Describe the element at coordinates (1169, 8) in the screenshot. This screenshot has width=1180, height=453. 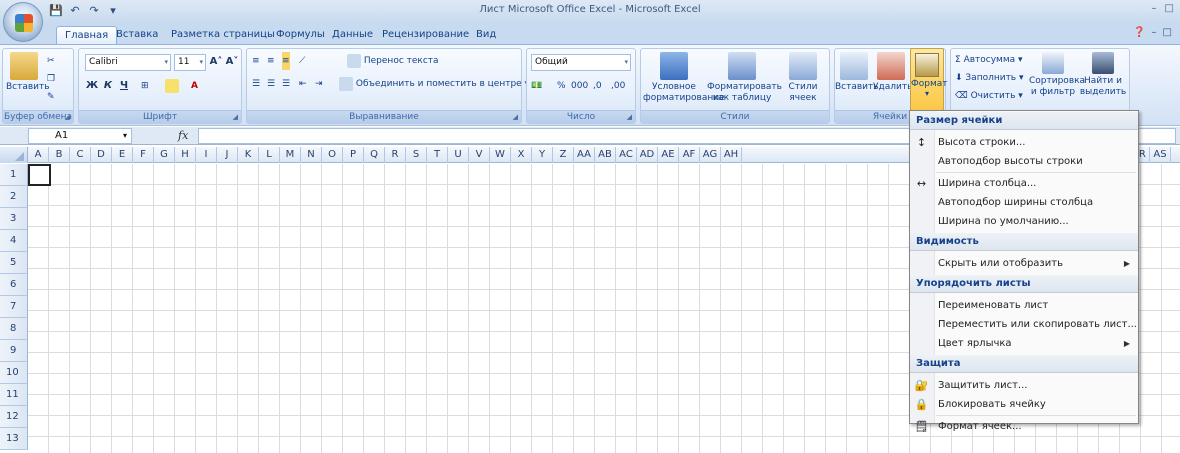
I see `restore-icon: □` at that location.